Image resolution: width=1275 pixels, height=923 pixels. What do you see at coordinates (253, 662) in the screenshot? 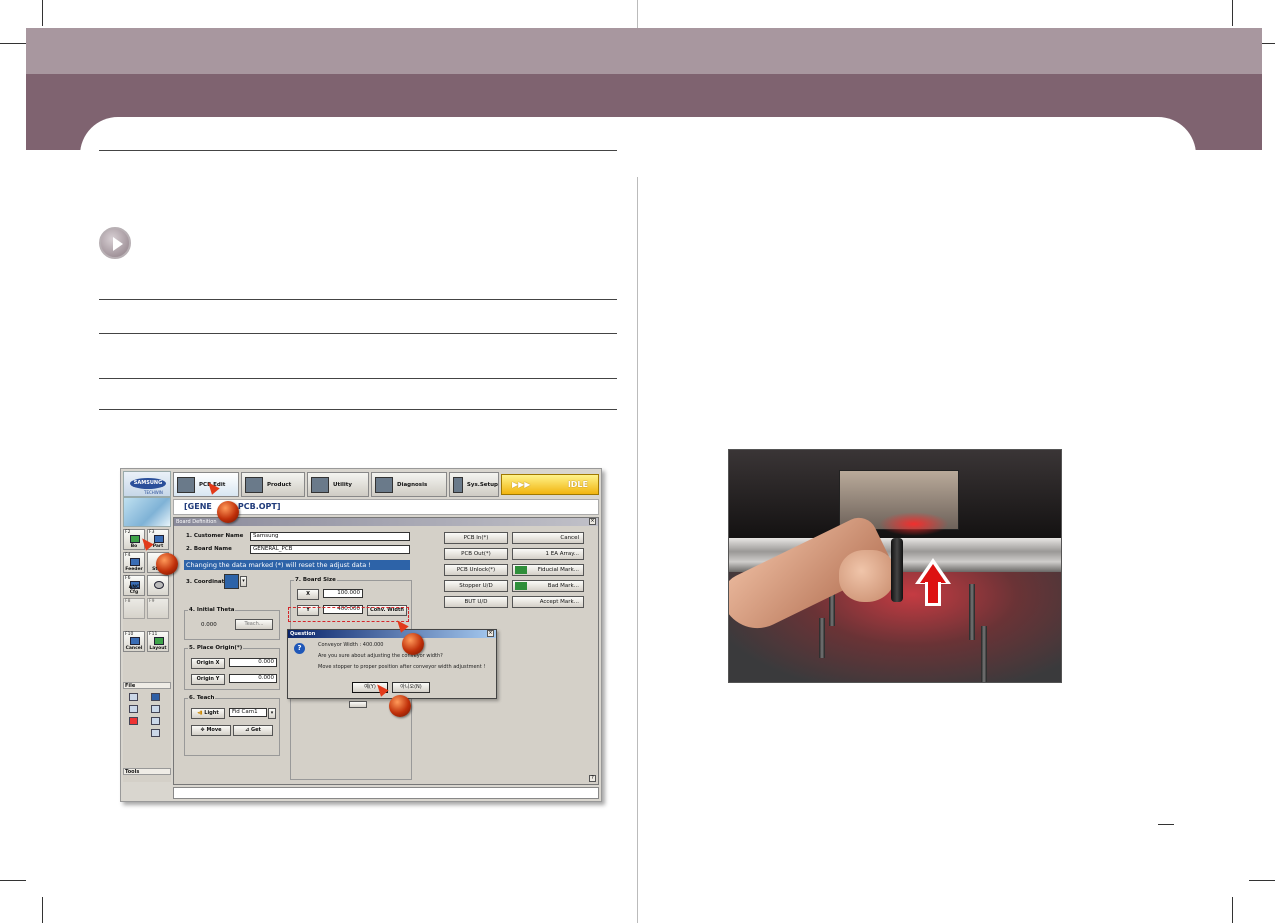
I see `origin-x-input: 0.000` at bounding box center [253, 662].